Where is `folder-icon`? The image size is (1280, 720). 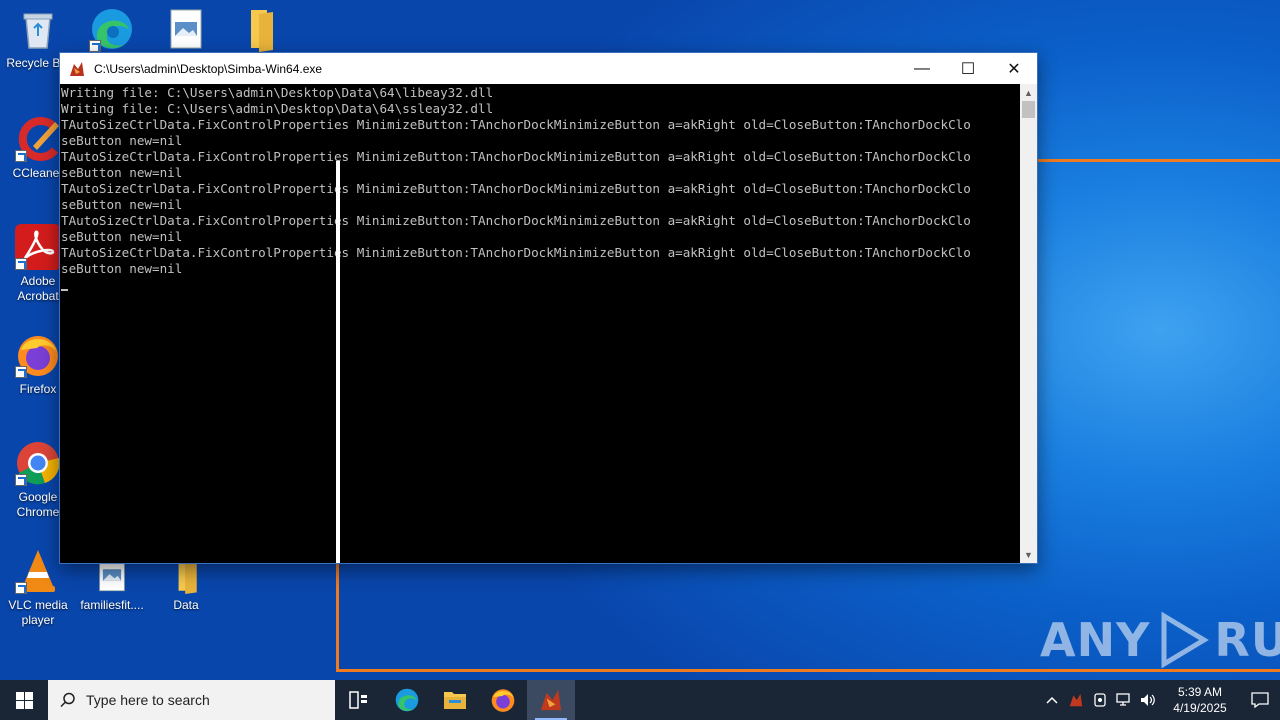 folder-icon is located at coordinates (260, 29).